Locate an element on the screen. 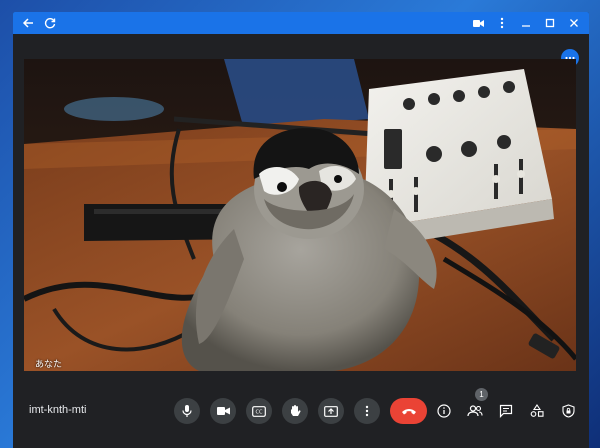  call-controls: CC is located at coordinates (300, 411).